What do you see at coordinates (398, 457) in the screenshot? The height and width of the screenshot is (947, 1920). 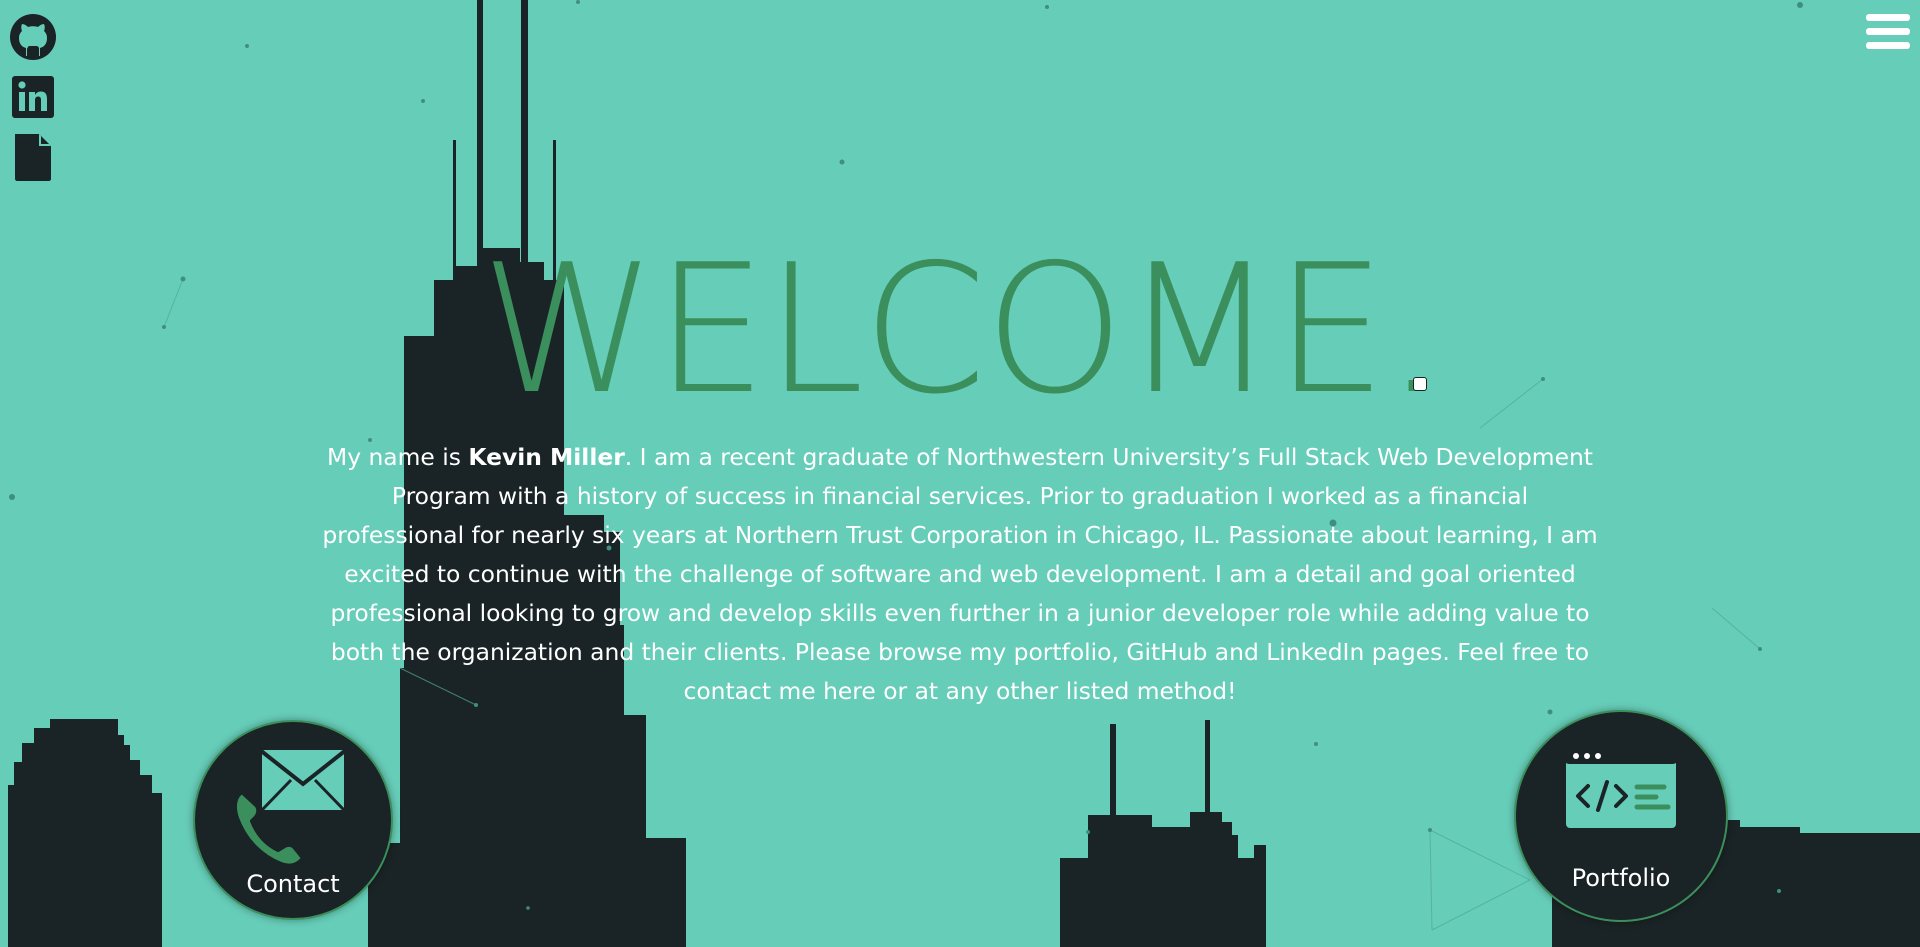 I see `bio-prefix: My name is` at bounding box center [398, 457].